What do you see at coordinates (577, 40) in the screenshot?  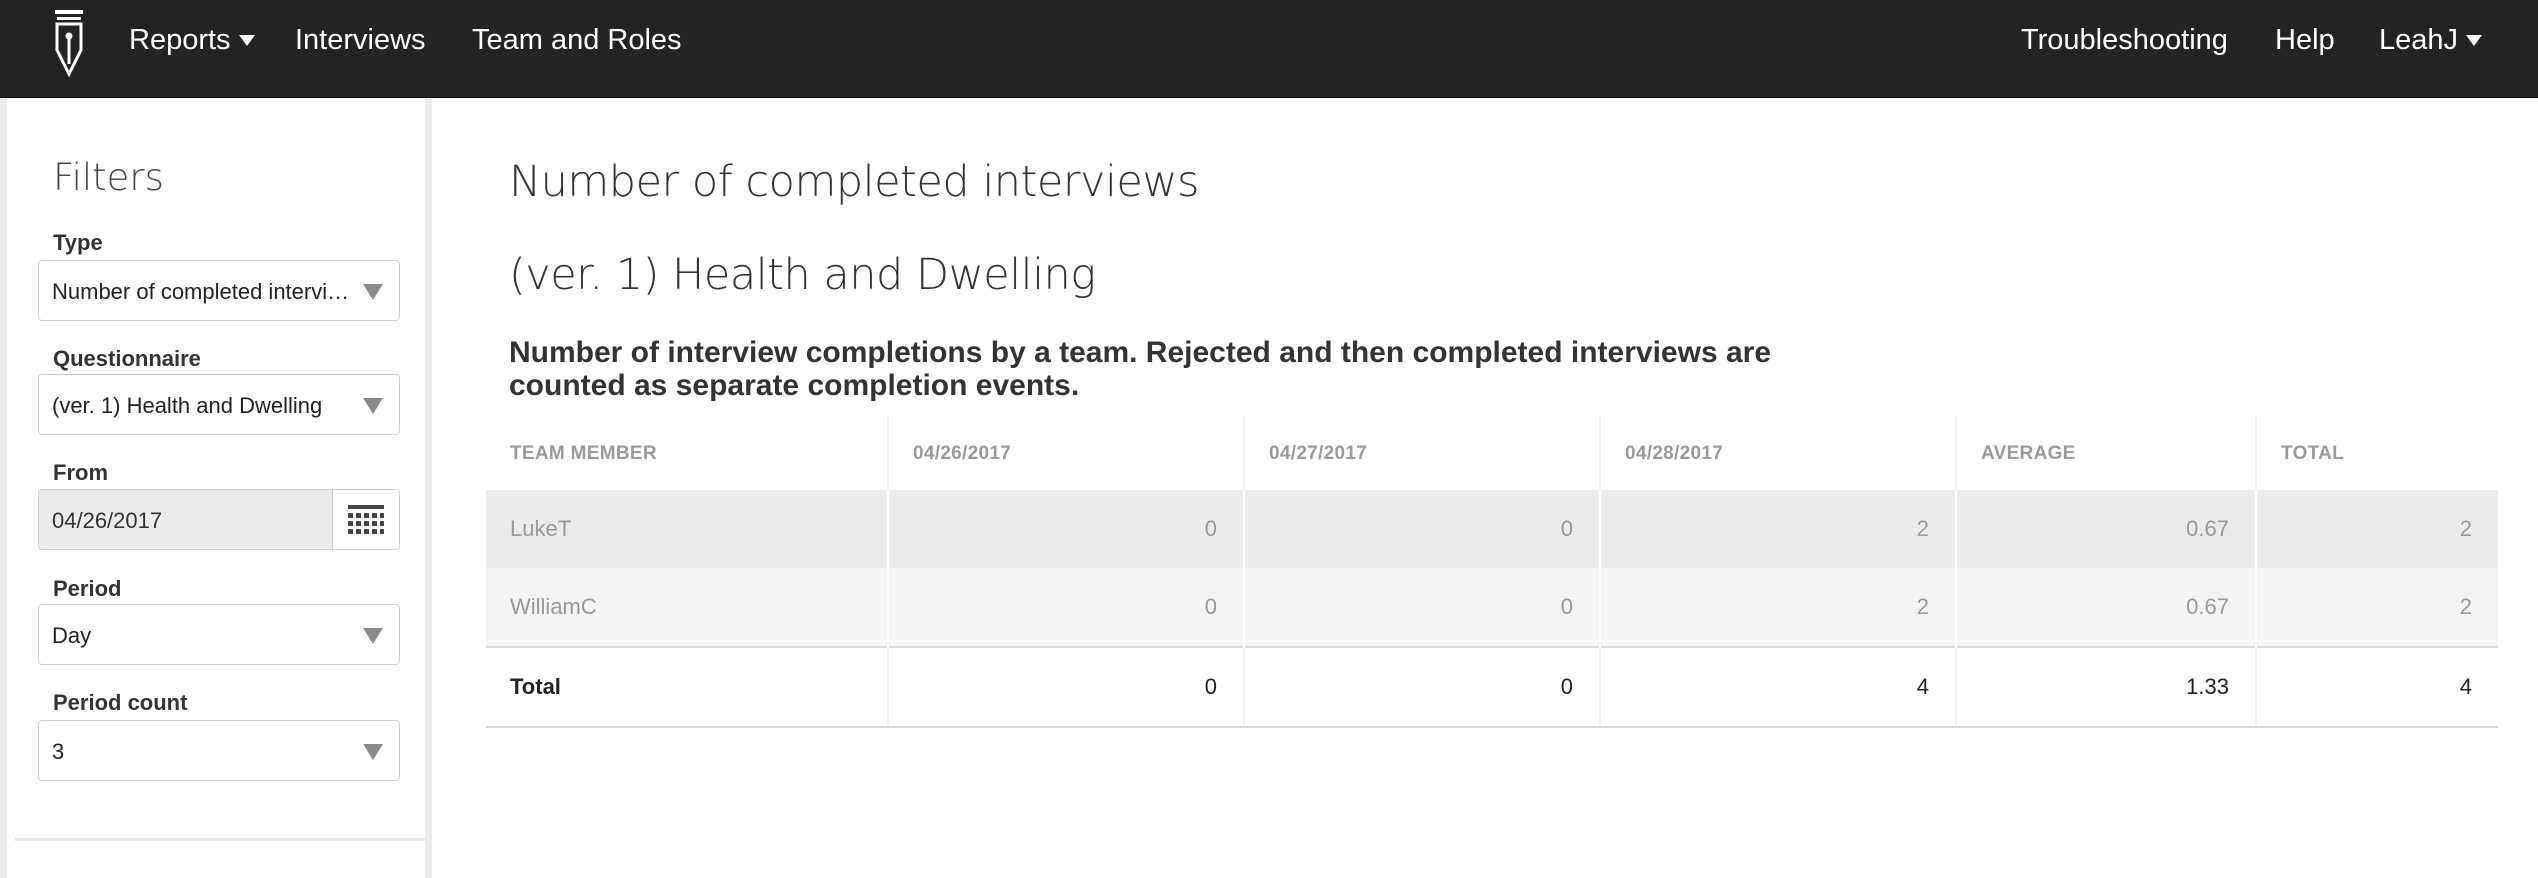 I see `nav-team-and-roles-link: Team and Roles` at bounding box center [577, 40].